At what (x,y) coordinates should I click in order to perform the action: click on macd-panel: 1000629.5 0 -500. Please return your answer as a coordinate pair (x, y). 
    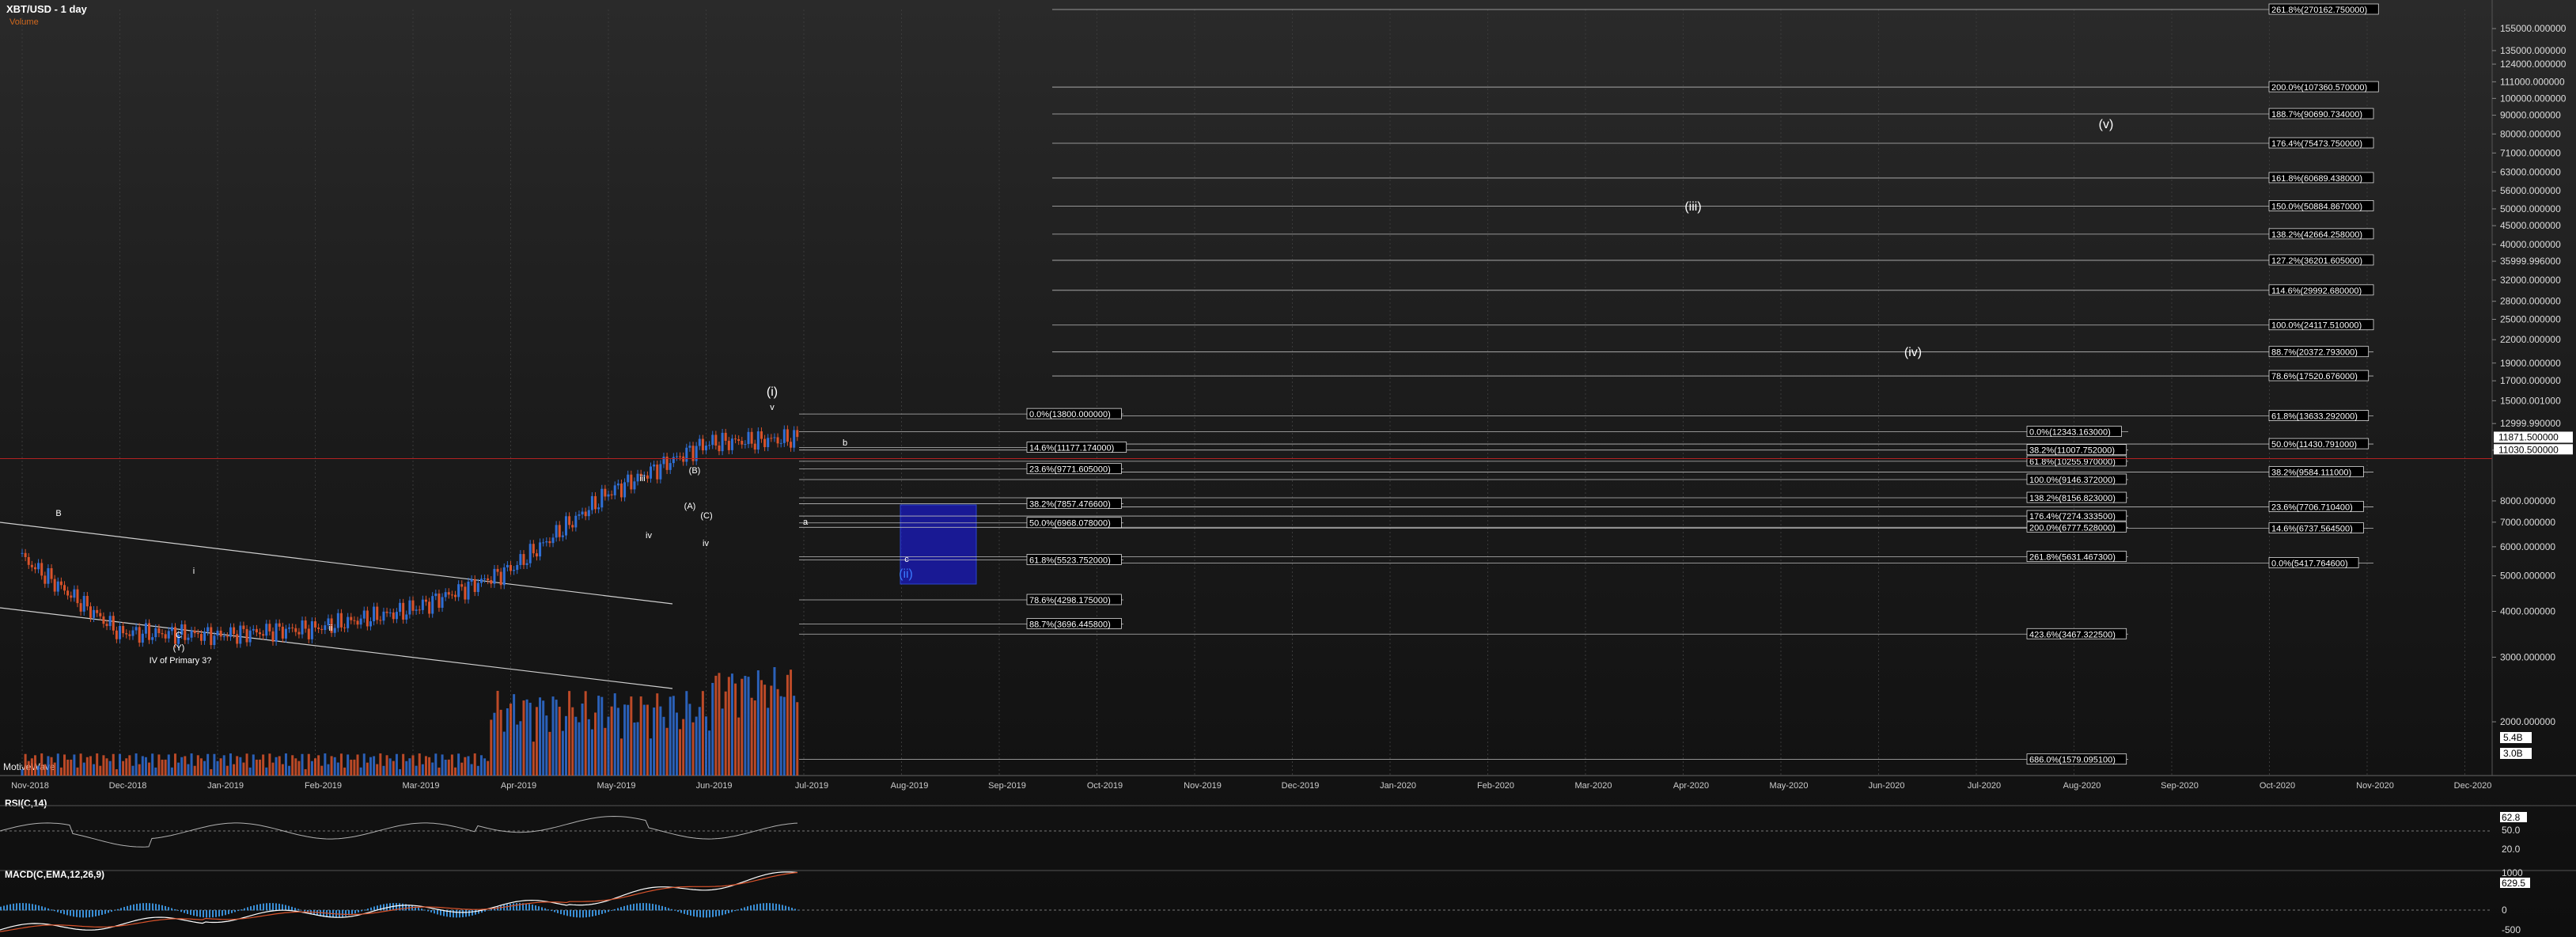
    Looking at the image, I should click on (1288, 901).